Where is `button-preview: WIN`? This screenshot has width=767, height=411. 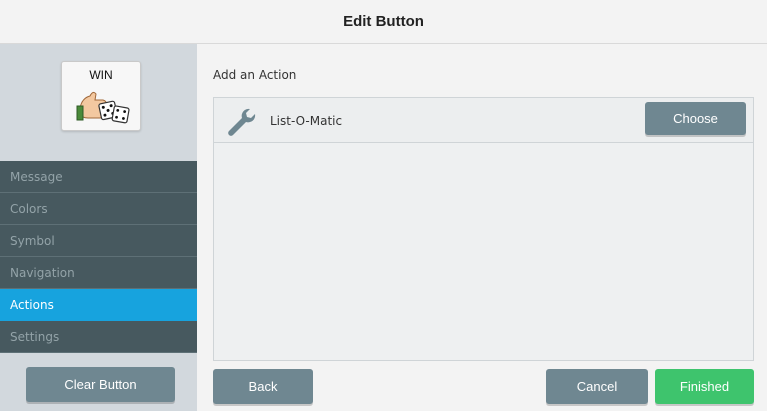
button-preview: WIN is located at coordinates (101, 96).